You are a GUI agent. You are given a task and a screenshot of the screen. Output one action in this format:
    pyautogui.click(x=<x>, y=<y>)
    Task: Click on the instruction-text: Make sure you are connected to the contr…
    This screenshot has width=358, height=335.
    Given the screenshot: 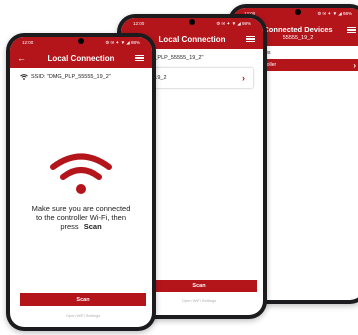 What is the action you would take?
    pyautogui.click(x=81, y=217)
    